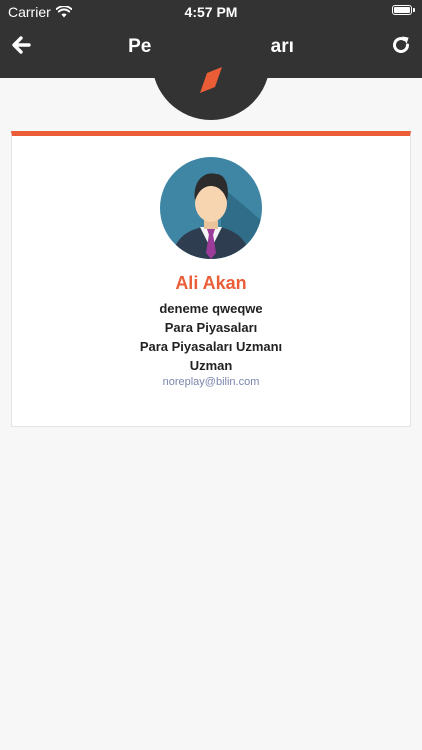  I want to click on info-line-1: deneme qweqwe, so click(211, 308).